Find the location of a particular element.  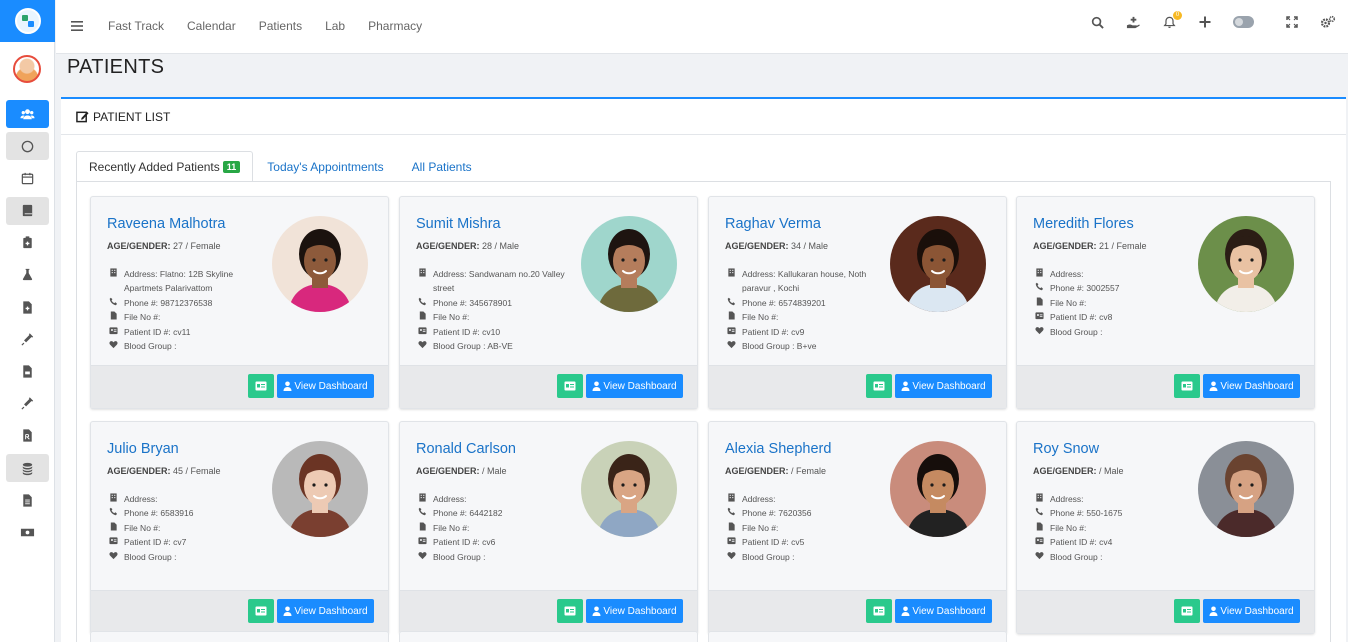

flask-icon is located at coordinates (27, 275).